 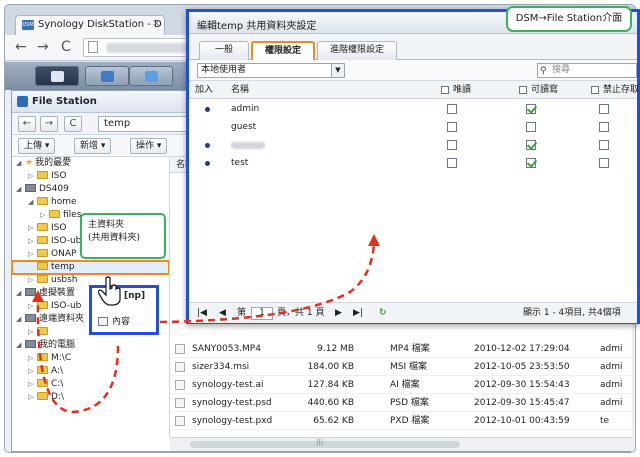 I want to click on arrow-tree-to-temp, so click(x=78, y=356).